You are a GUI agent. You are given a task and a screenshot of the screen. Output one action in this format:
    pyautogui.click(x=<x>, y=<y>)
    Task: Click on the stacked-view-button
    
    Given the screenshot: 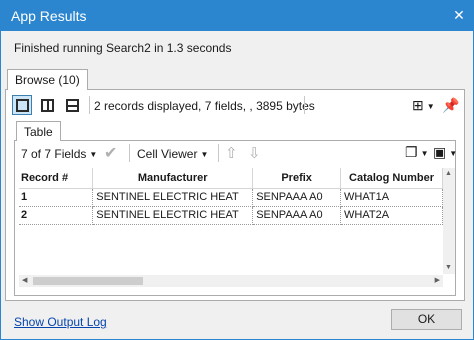 What is the action you would take?
    pyautogui.click(x=72, y=105)
    